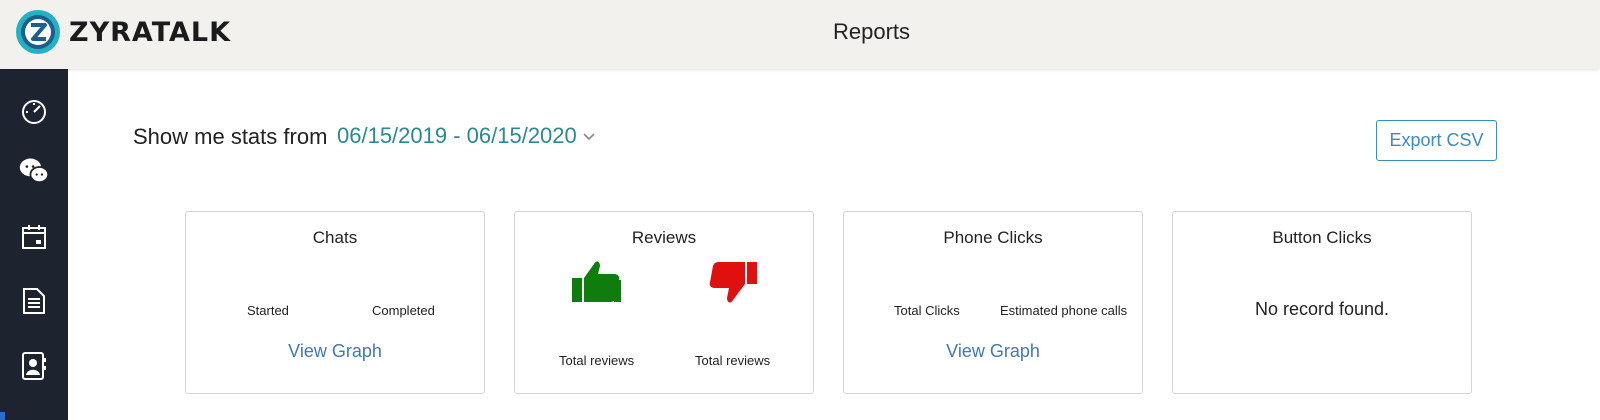 This screenshot has height=420, width=1600. I want to click on chats-view-graph-link: View Graph, so click(335, 351).